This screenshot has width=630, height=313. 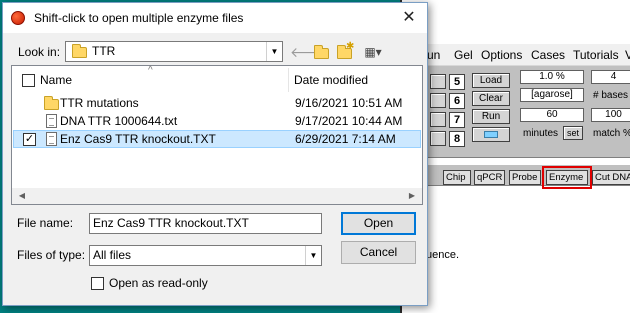 What do you see at coordinates (463, 55) in the screenshot?
I see `menu-gel: Gel` at bounding box center [463, 55].